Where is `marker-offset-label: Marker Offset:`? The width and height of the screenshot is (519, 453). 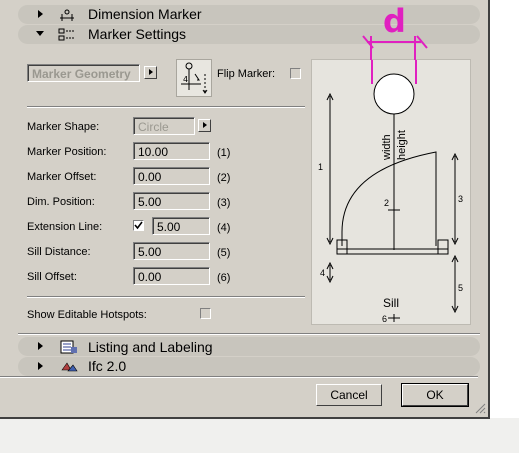
marker-offset-label: Marker Offset: is located at coordinates (62, 177).